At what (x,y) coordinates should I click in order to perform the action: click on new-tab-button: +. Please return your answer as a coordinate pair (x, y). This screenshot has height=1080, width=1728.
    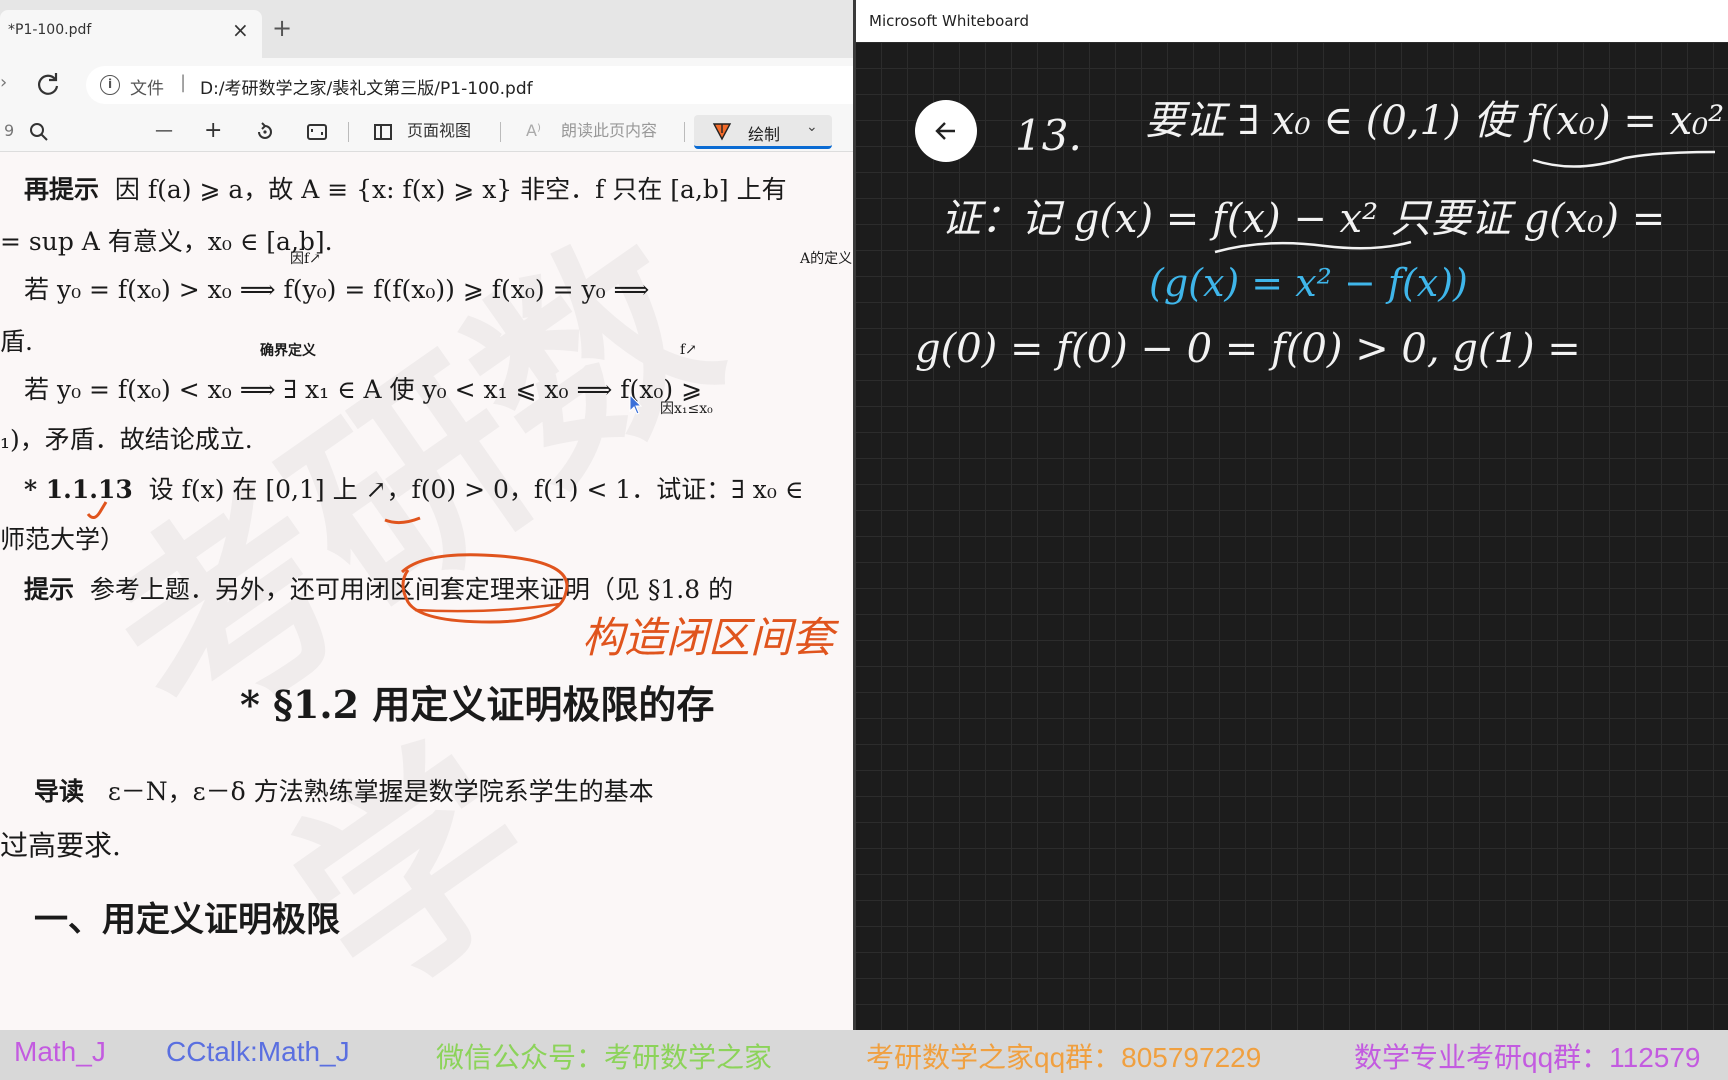
    Looking at the image, I should click on (282, 28).